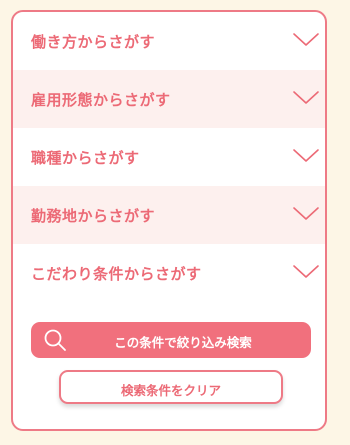  I want to click on filter-label: 勤務地からさがす, so click(93, 216).